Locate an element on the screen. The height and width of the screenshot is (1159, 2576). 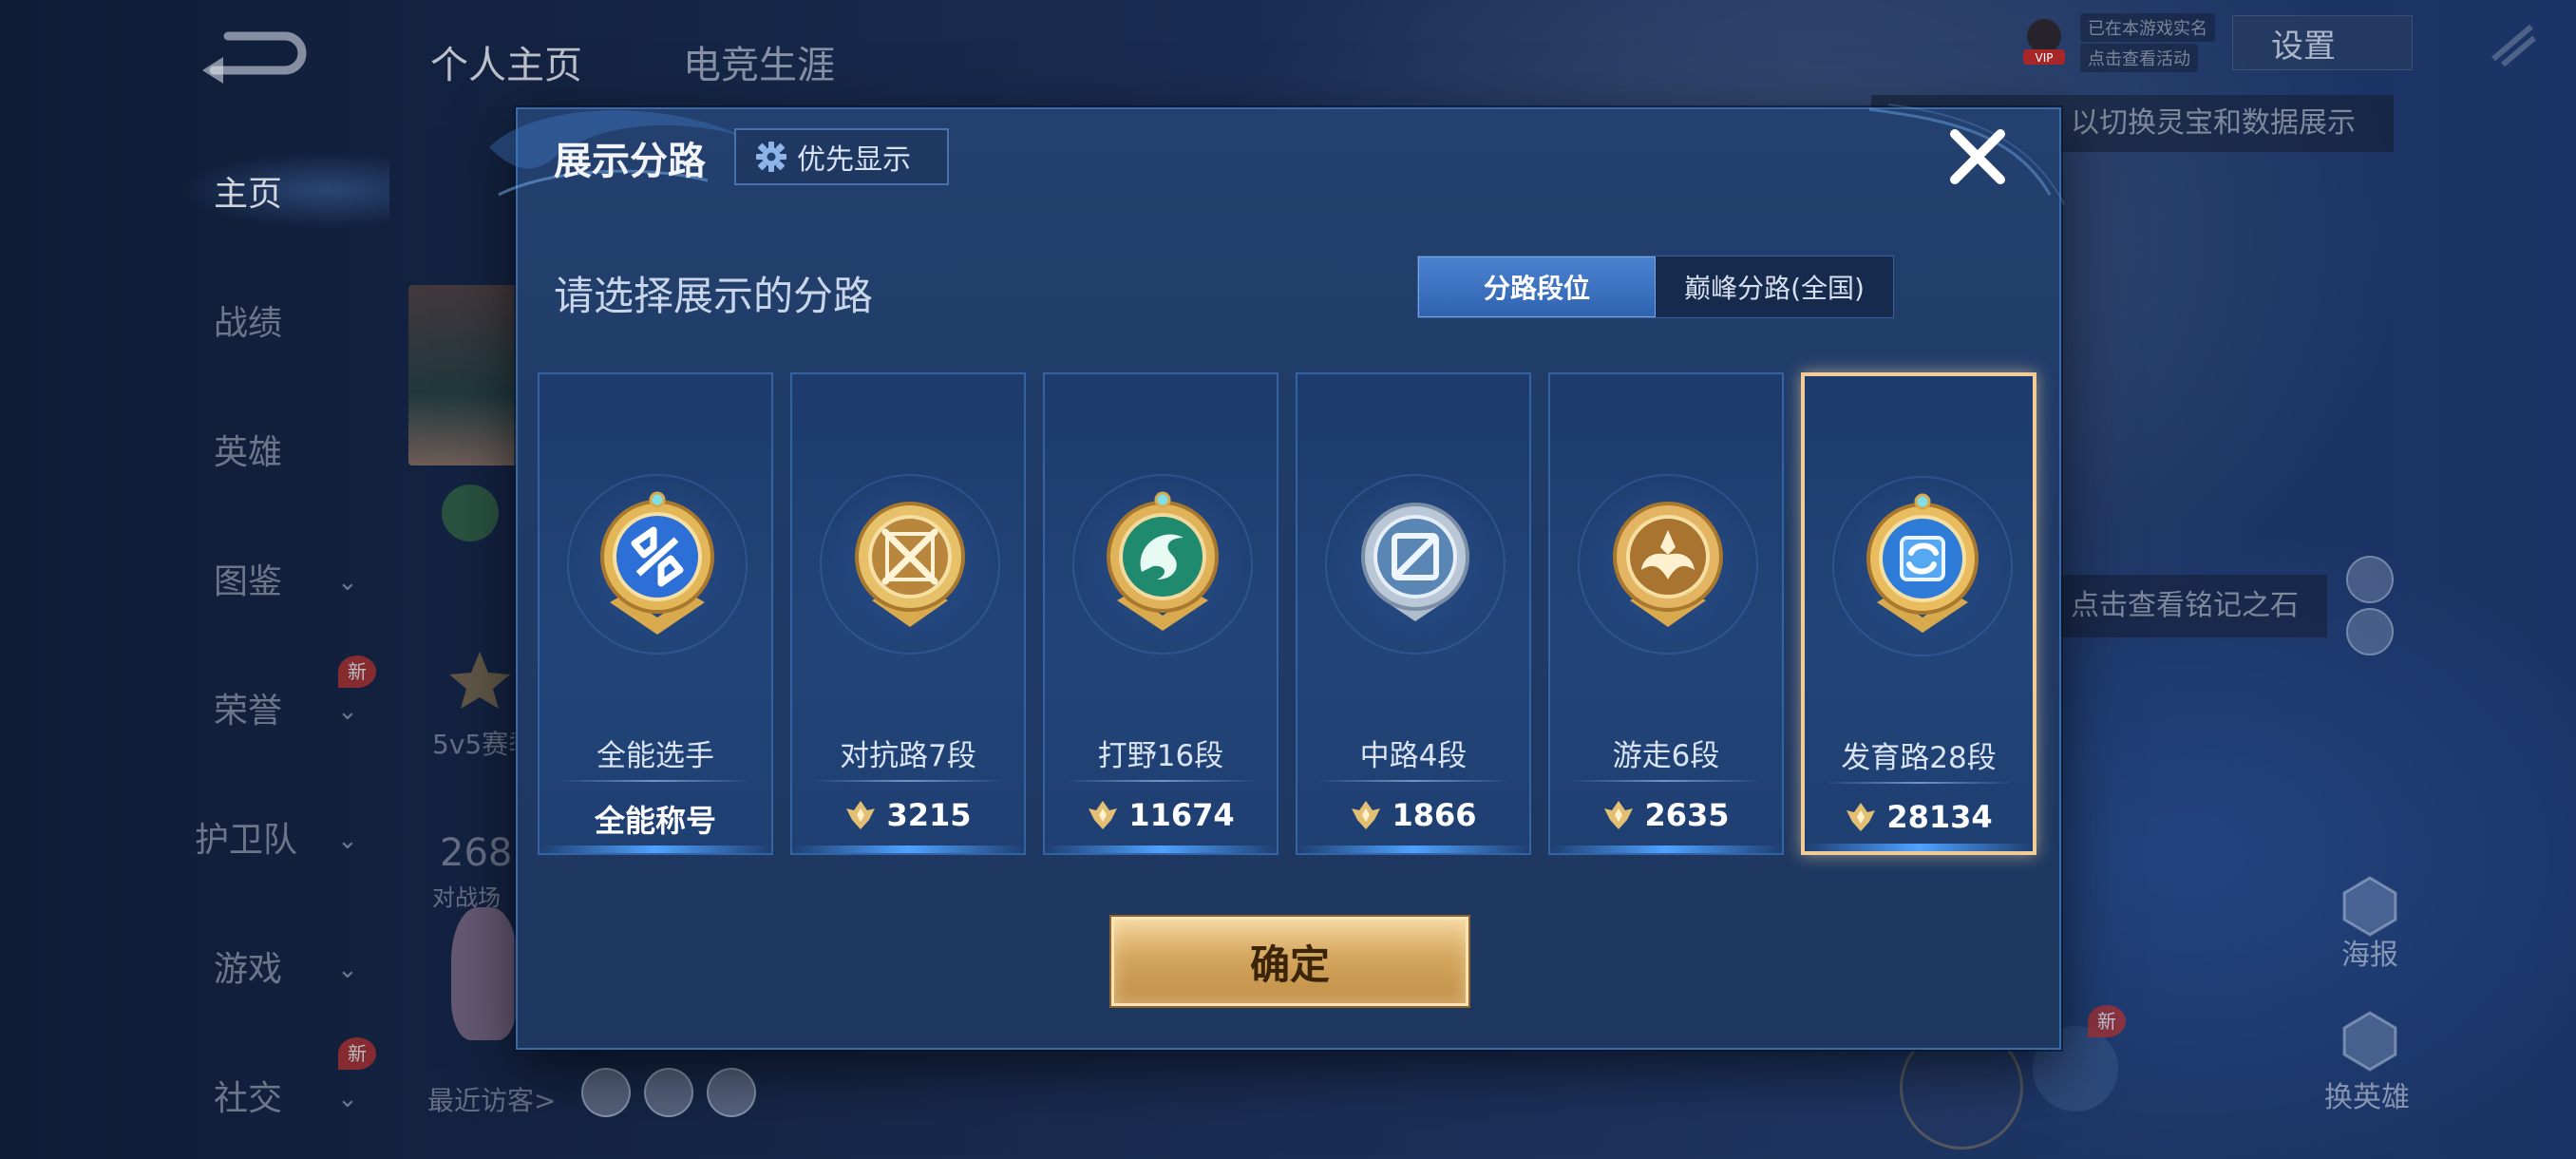
mid-lane-emblem-icon is located at coordinates (1415, 562).